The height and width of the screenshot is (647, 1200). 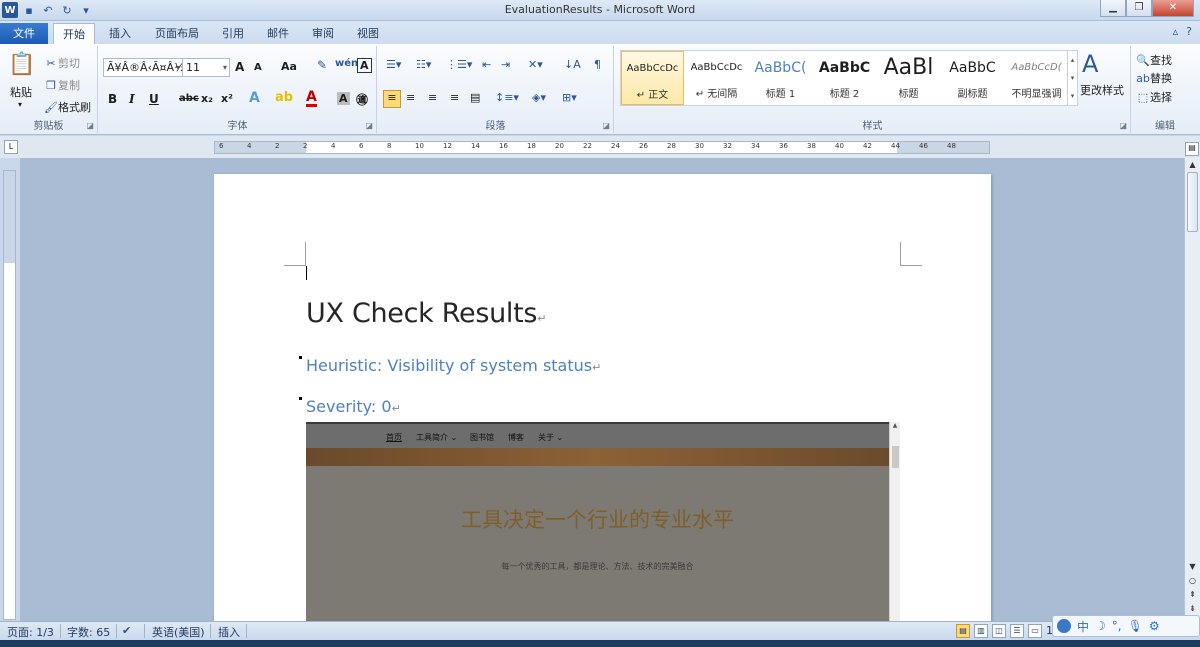 I want to click on styles-launcher-icon: ◪, so click(x=1123, y=125).